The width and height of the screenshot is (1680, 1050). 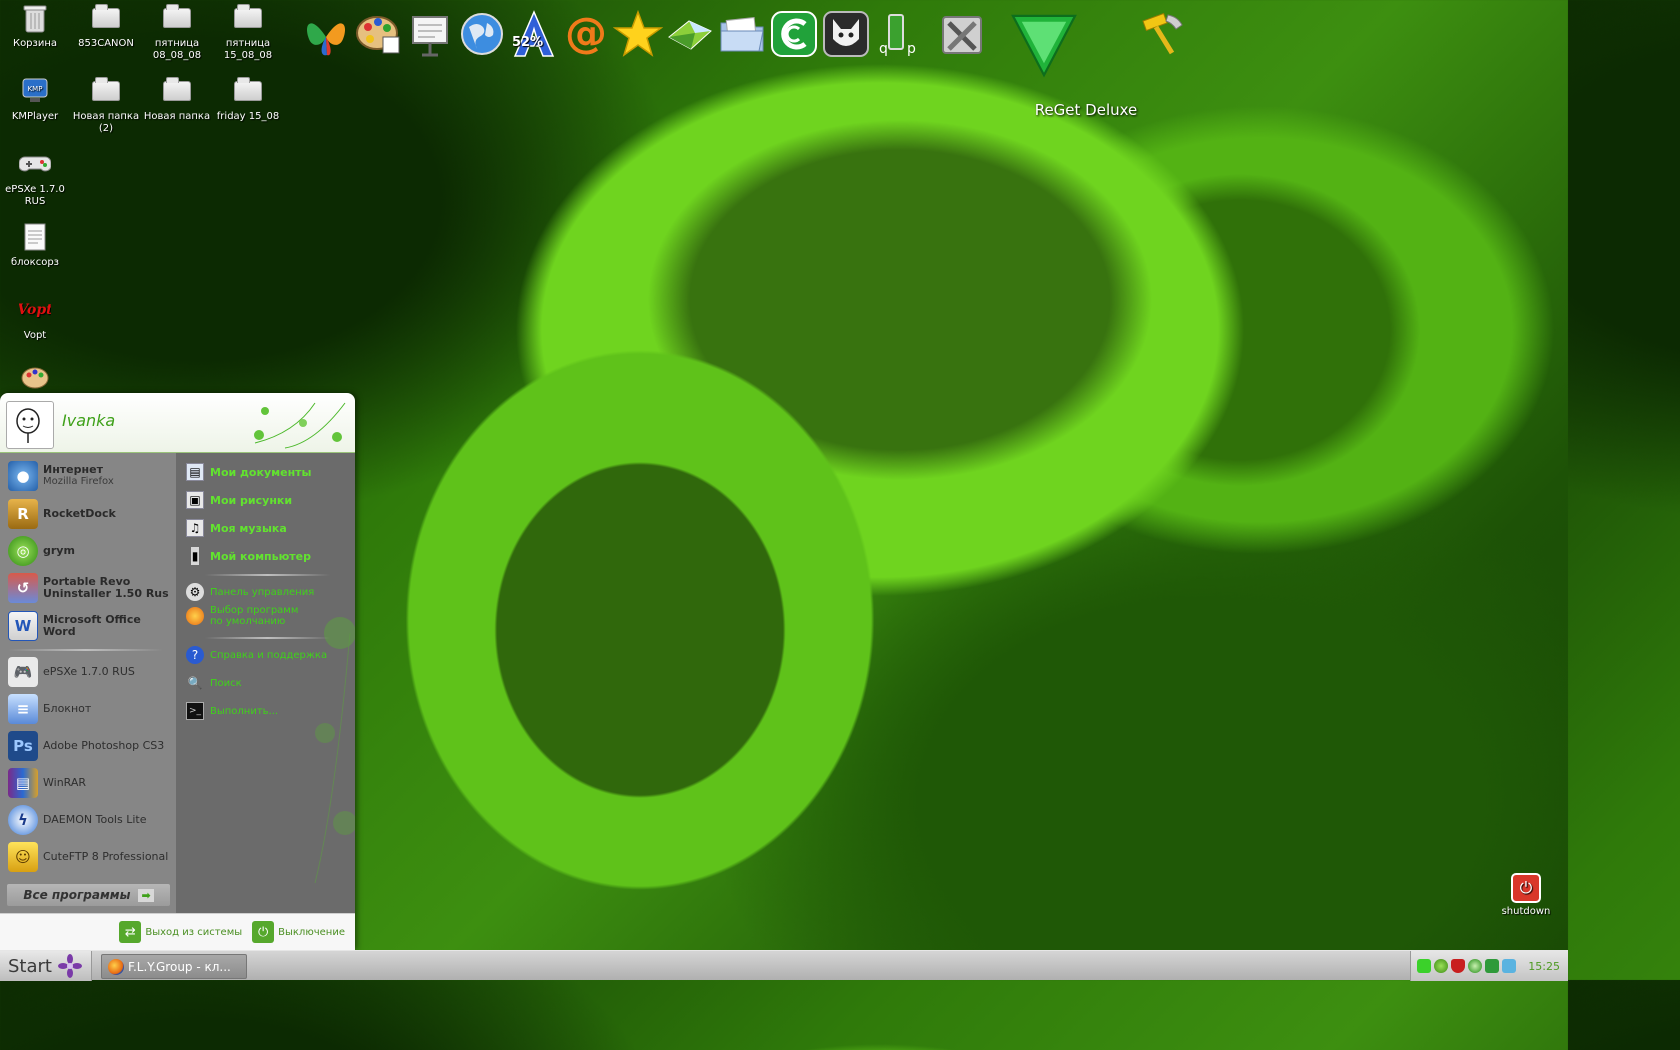 I want to click on notepad-icon: ≡, so click(x=23, y=709).